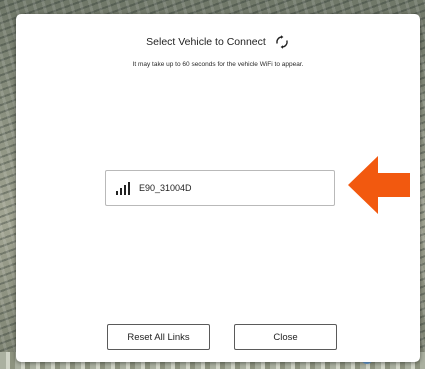 The width and height of the screenshot is (425, 369). I want to click on arrow-left-icon, so click(379, 185).